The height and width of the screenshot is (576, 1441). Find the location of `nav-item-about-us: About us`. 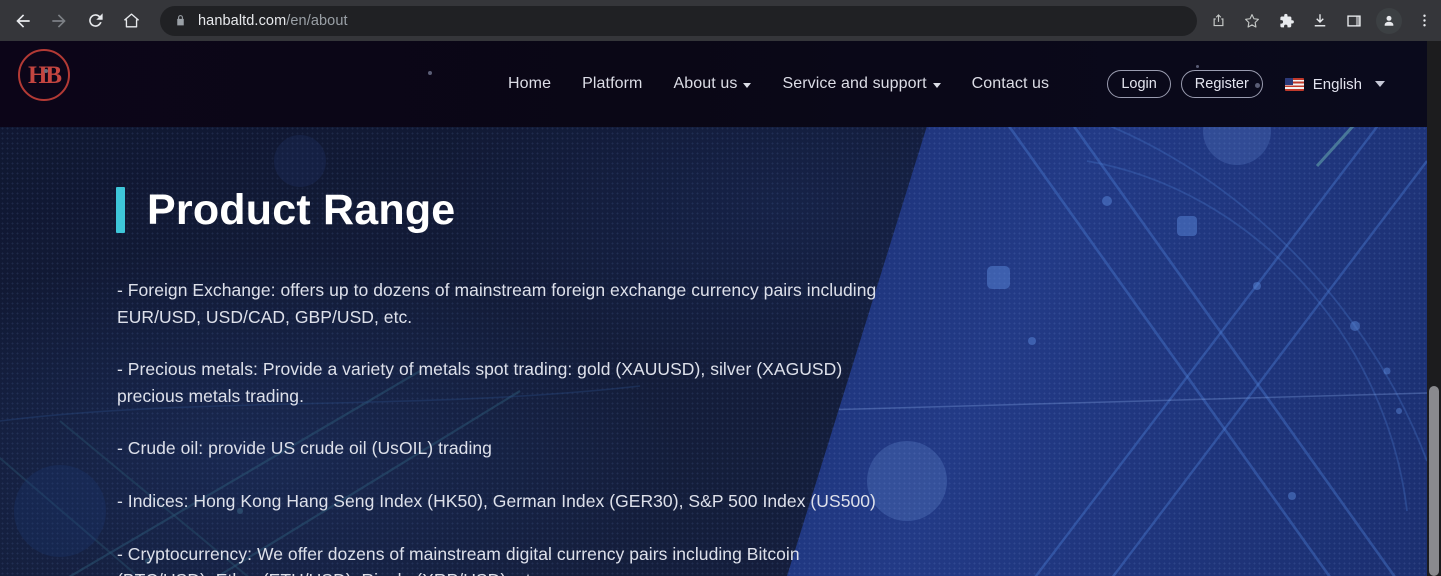

nav-item-about-us: About us is located at coordinates (712, 84).